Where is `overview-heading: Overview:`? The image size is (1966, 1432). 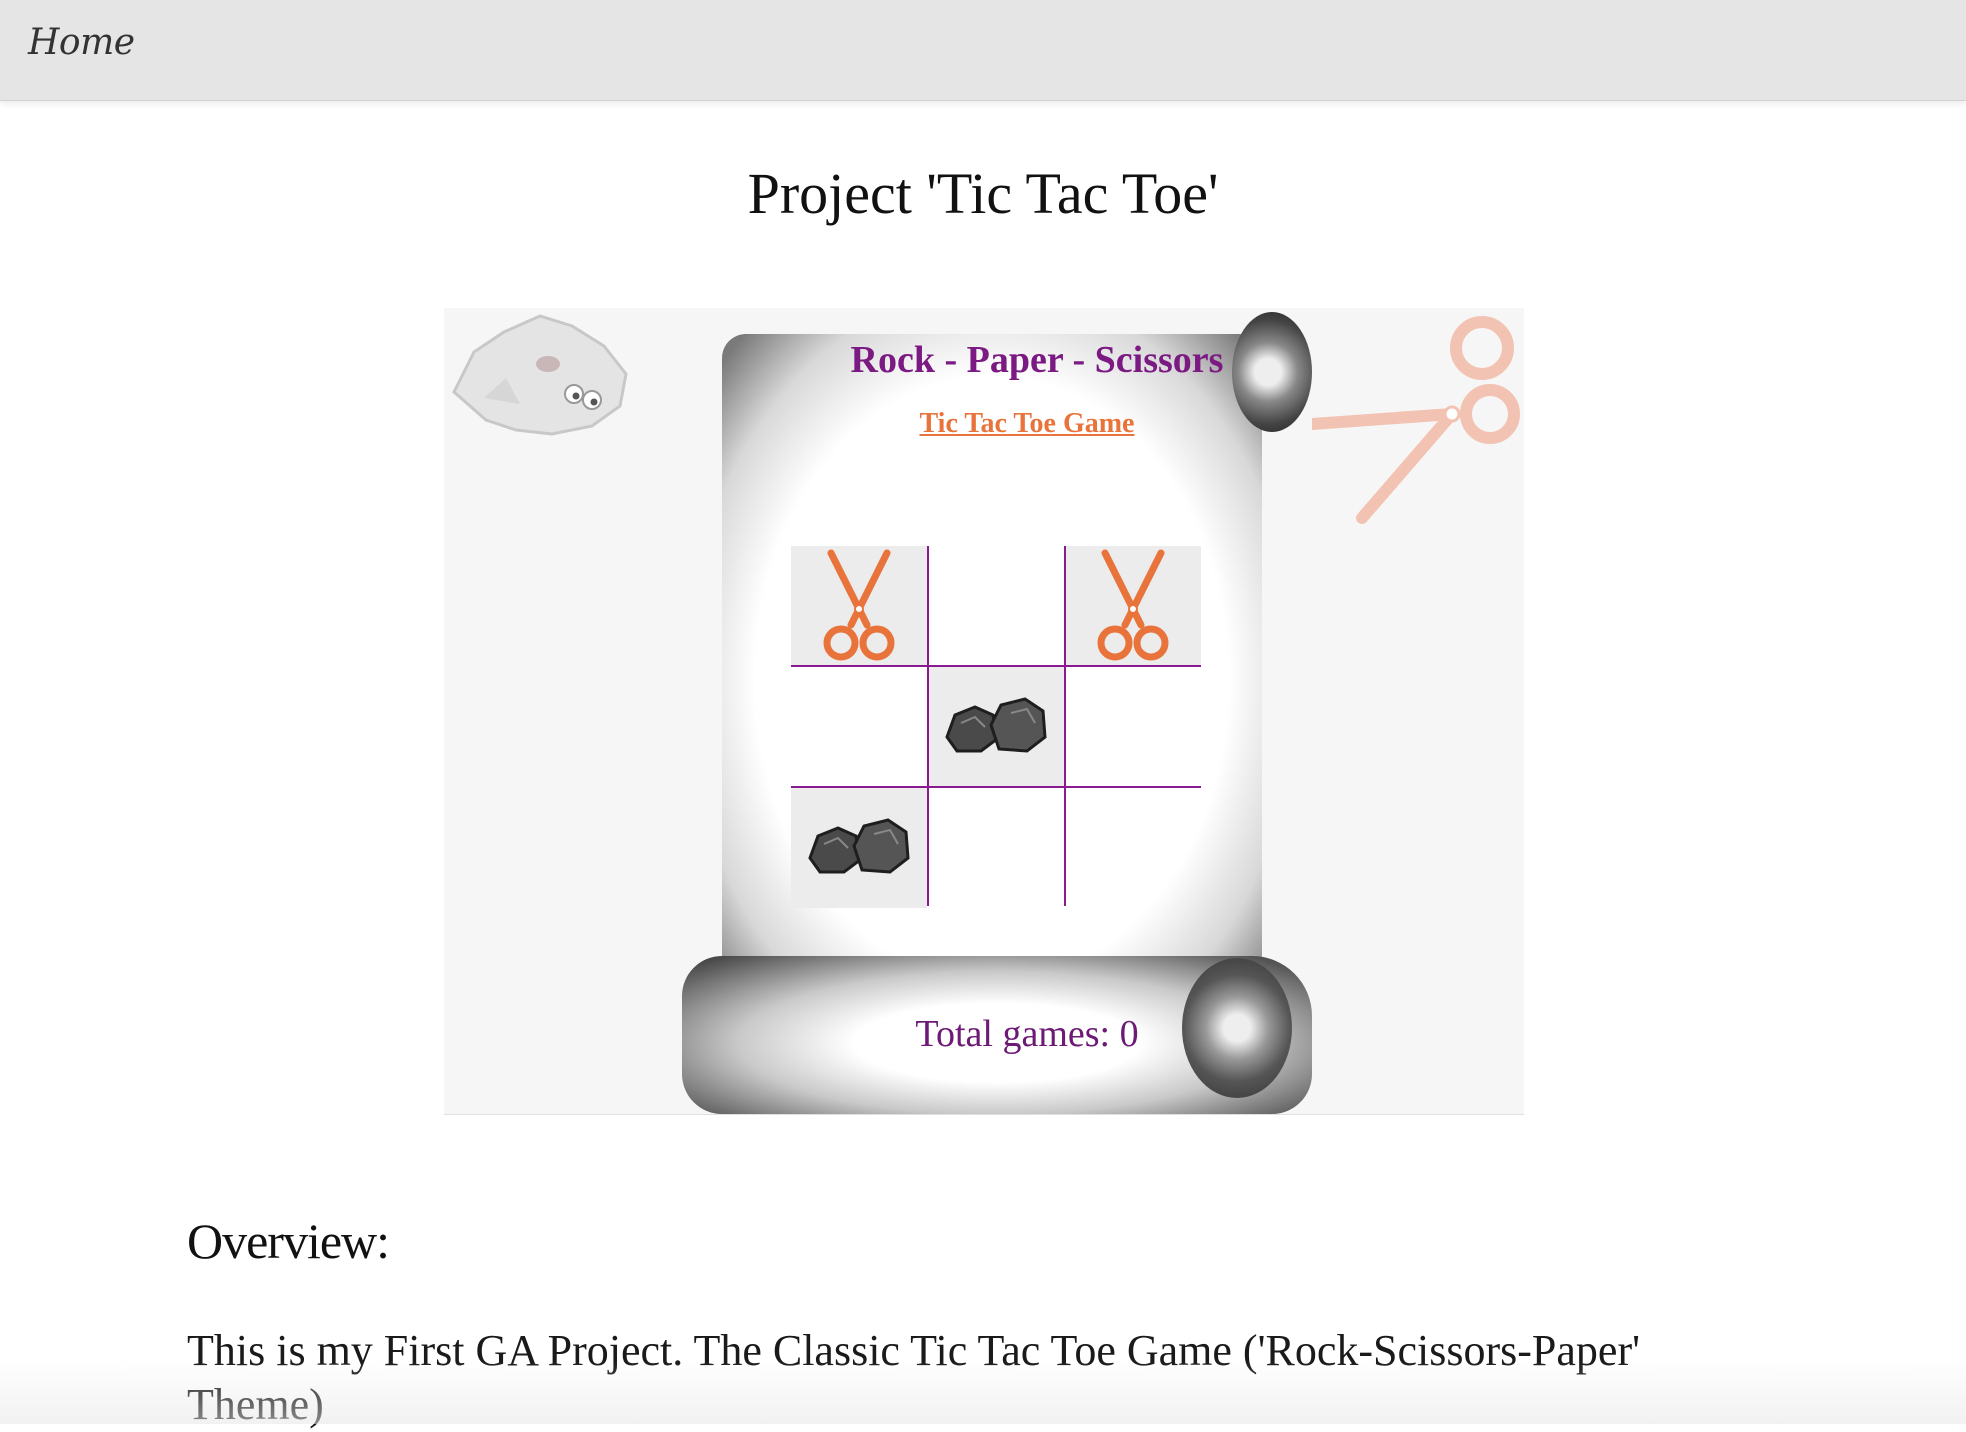
overview-heading: Overview: is located at coordinates (288, 1241).